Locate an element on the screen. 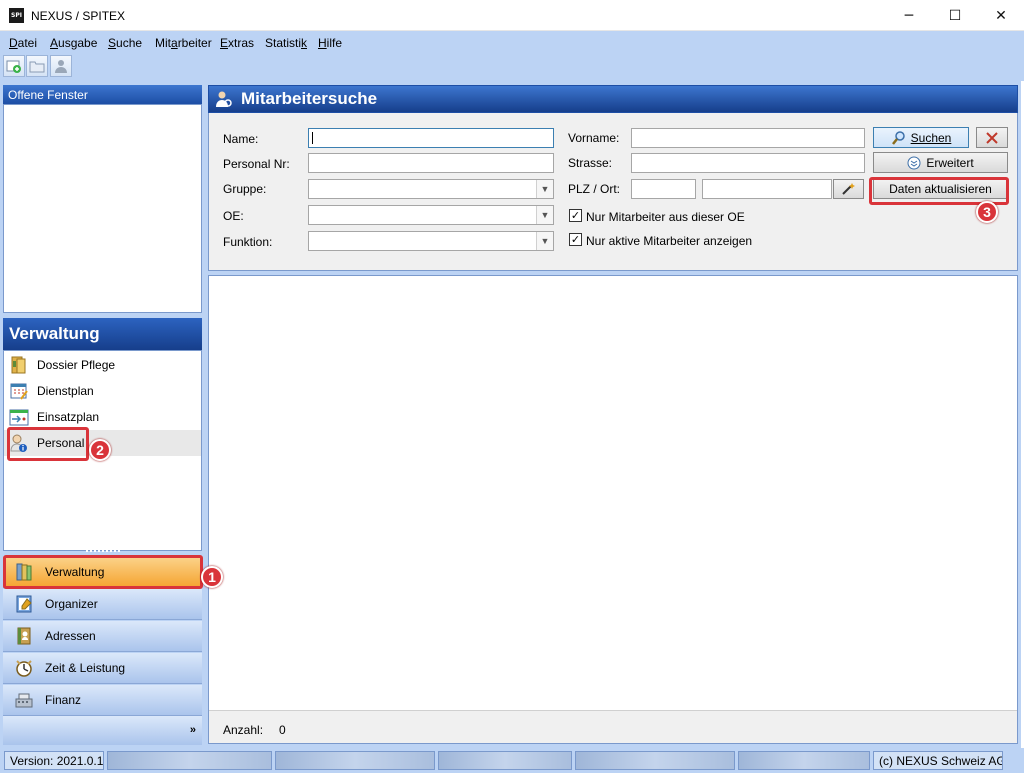 This screenshot has width=1024, height=773. dossier-icon is located at coordinates (19, 365).